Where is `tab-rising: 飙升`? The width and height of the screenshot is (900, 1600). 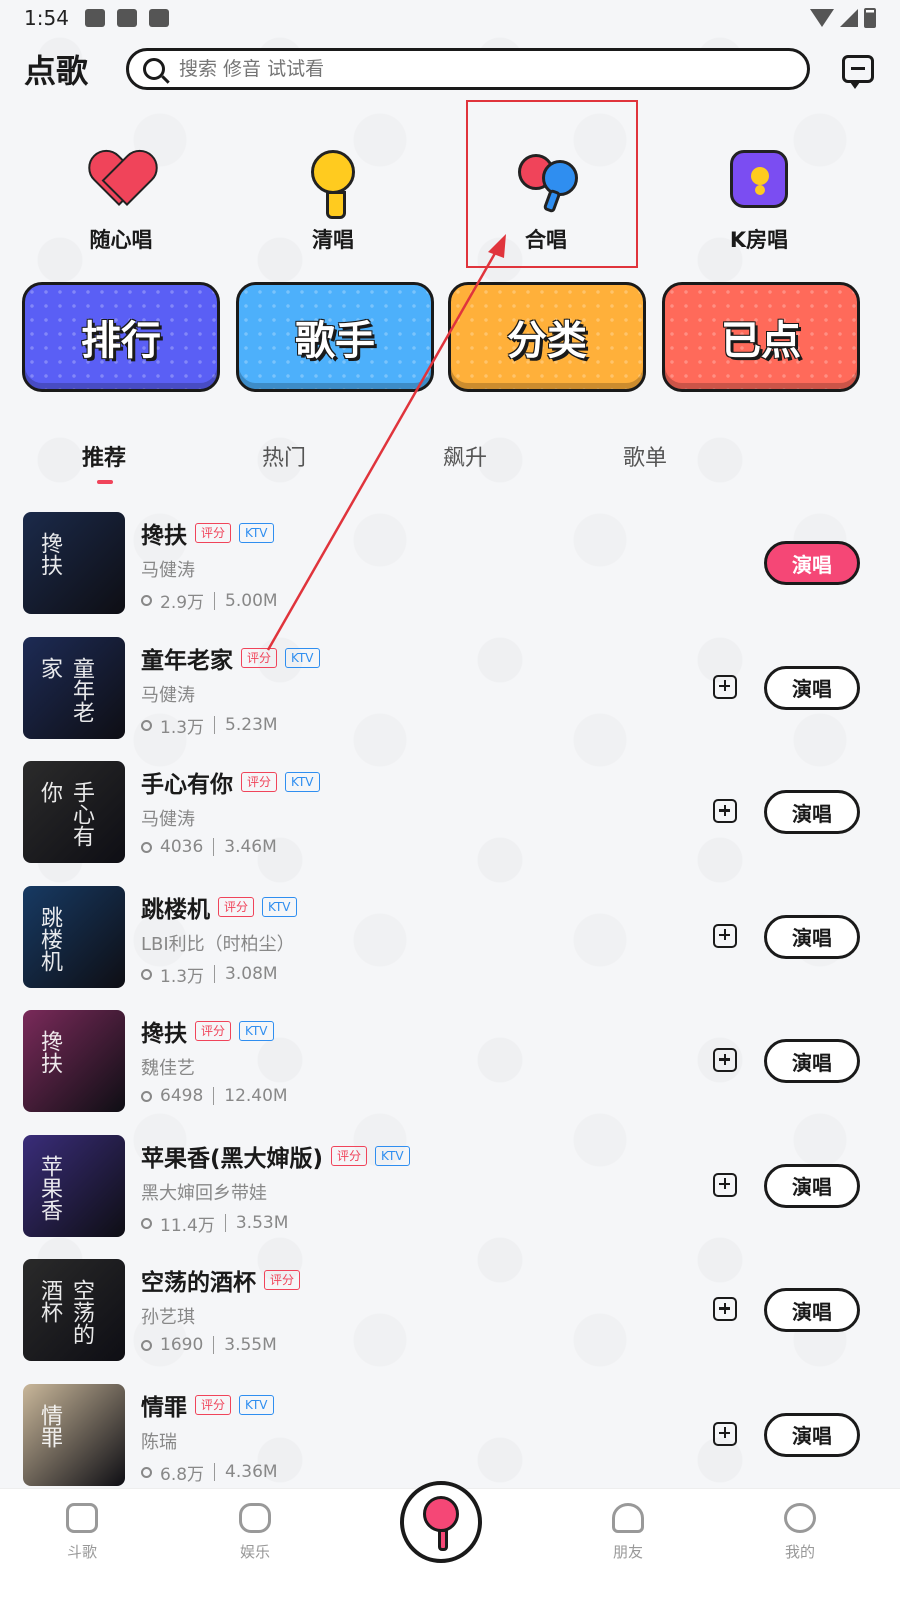 tab-rising: 飙升 is located at coordinates (465, 456).